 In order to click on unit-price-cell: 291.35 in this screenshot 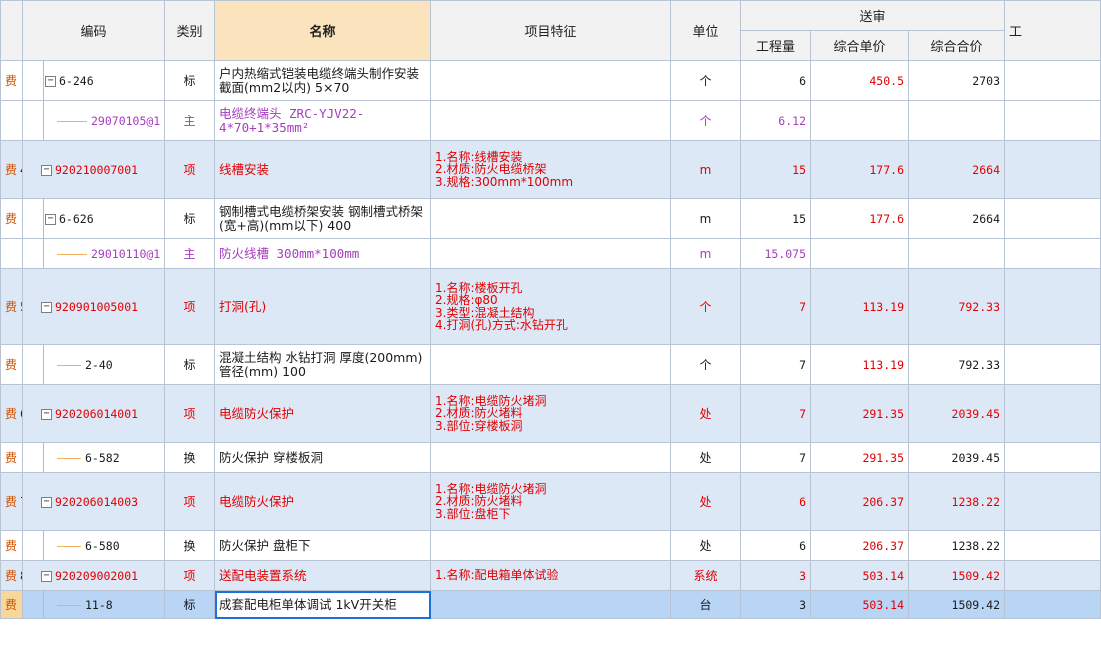, I will do `click(859, 457)`.